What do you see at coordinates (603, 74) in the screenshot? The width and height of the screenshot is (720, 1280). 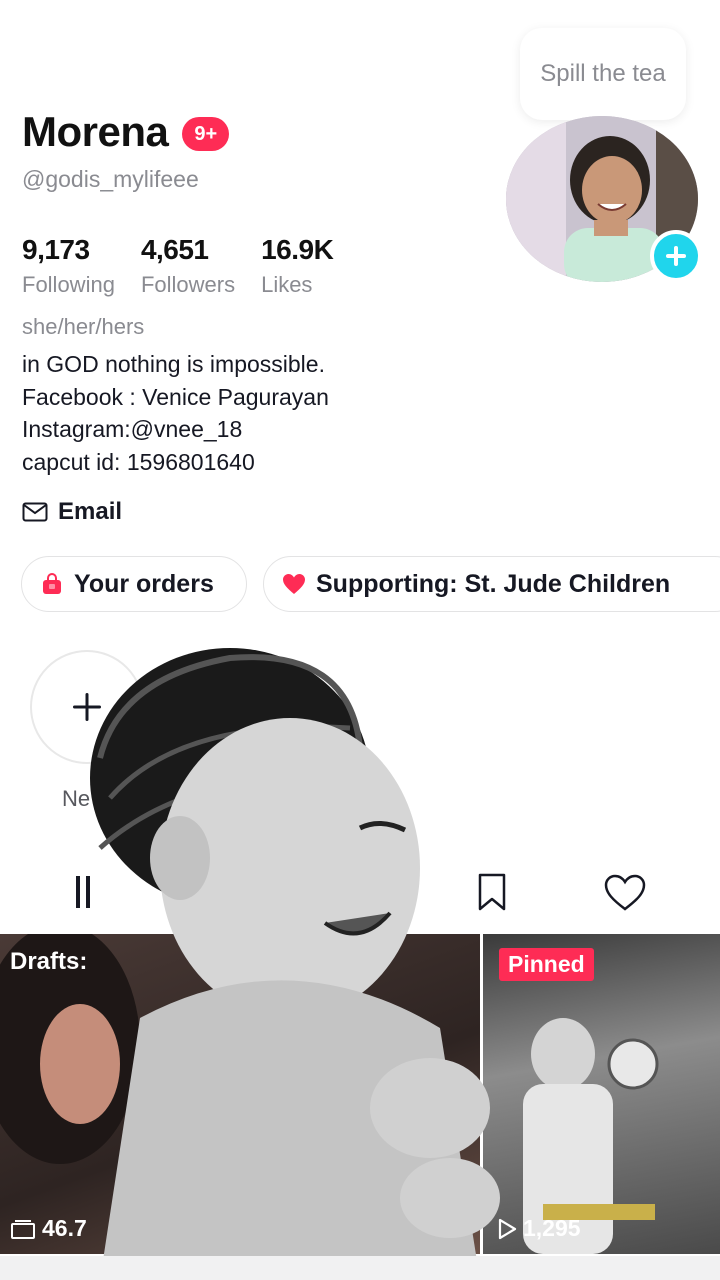 I see `avatar-bubble: Spill the tea` at bounding box center [603, 74].